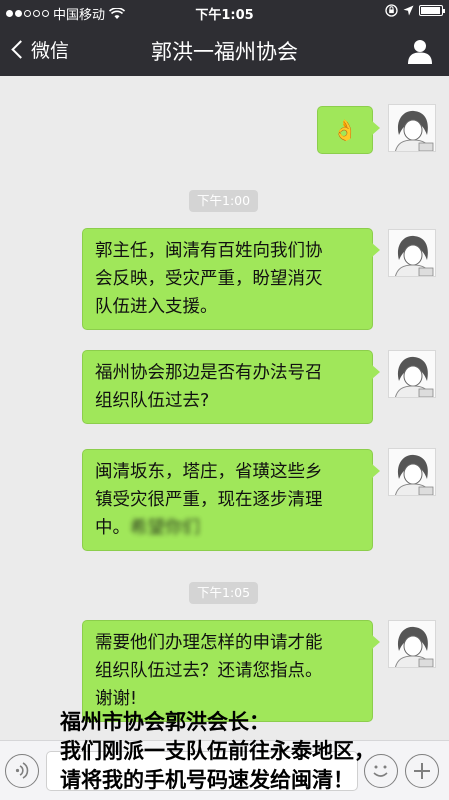 This screenshot has height=800, width=449. I want to click on caption-line: 福州市协会郭洪会长：, so click(165, 722).